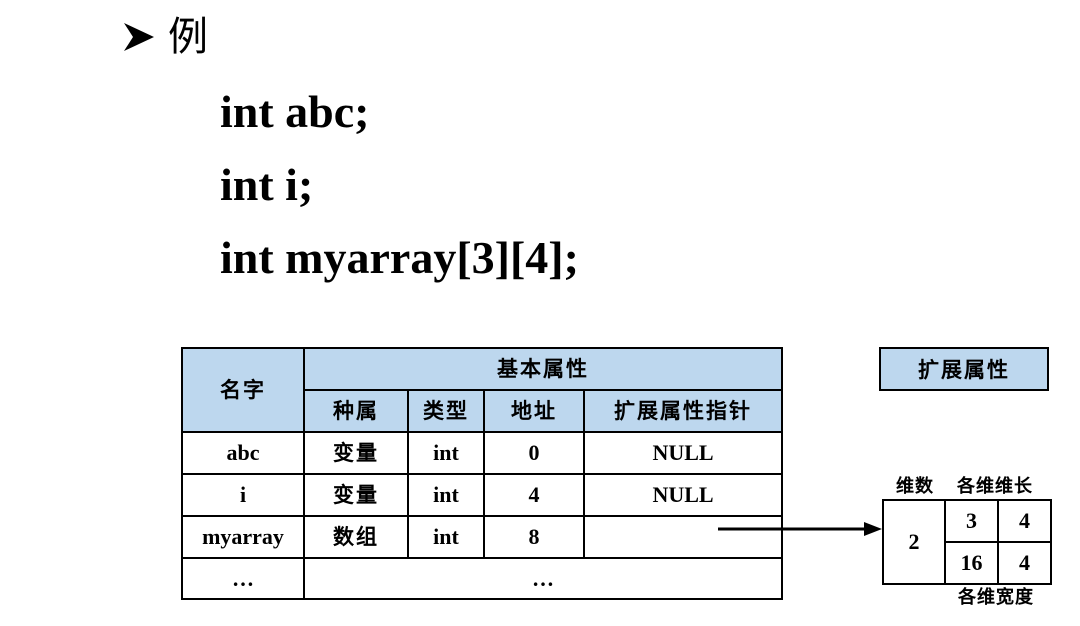 The image size is (1080, 626). Describe the element at coordinates (534, 411) in the screenshot. I see `column-address-header: 地址` at that location.